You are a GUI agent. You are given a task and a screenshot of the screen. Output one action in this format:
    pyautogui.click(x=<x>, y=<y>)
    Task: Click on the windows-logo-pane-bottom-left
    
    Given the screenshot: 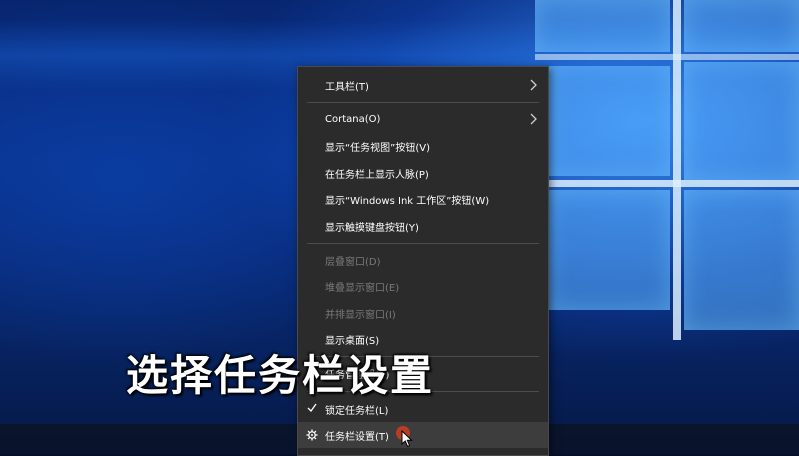 What is the action you would take?
    pyautogui.click(x=609, y=250)
    